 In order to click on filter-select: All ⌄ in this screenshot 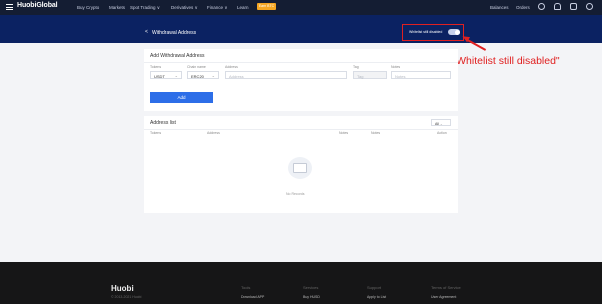, I will do `click(441, 122)`.